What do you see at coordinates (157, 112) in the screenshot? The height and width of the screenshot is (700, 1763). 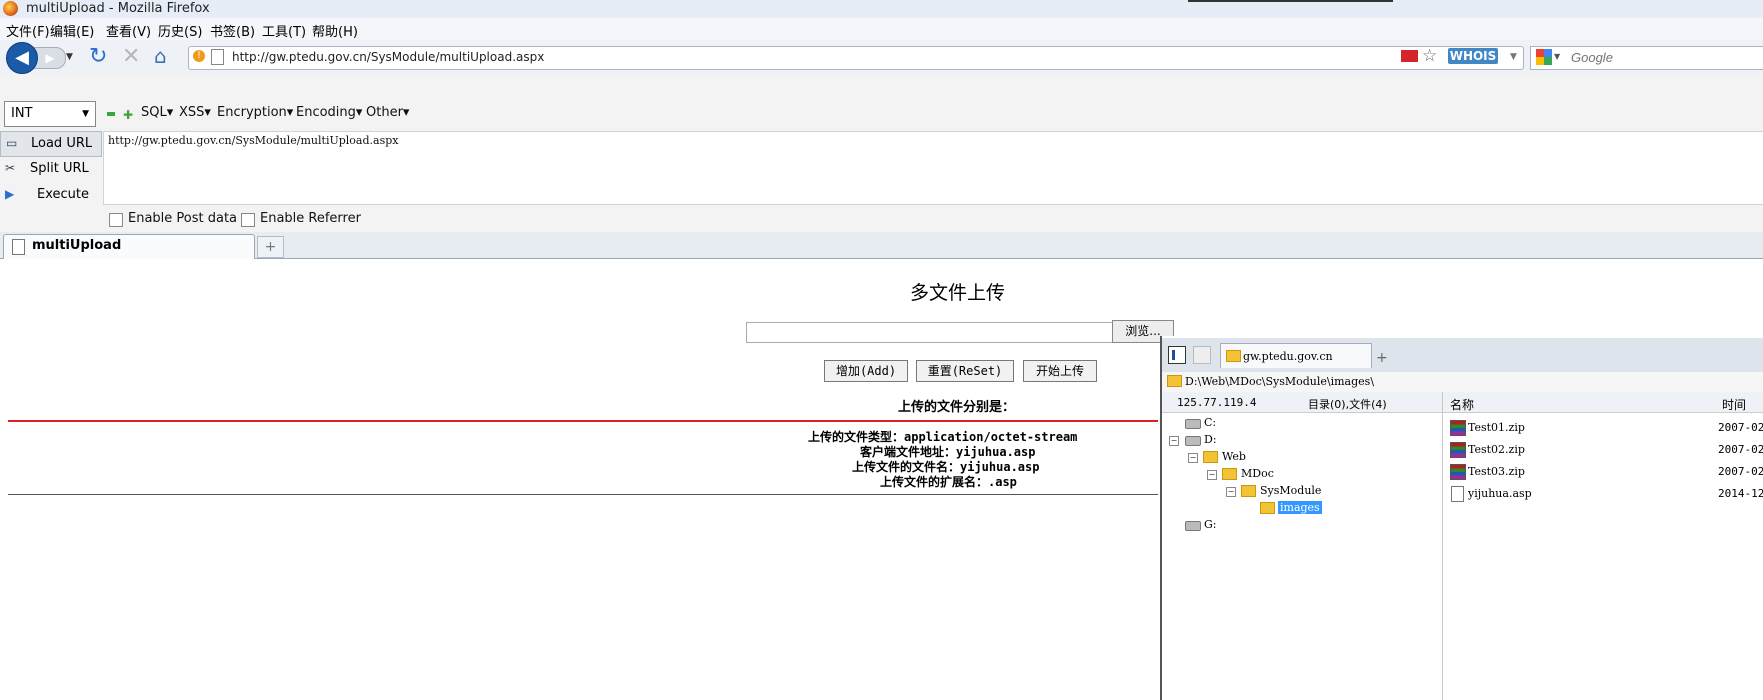 I see `hackbar-menu-sql: SQL▾` at bounding box center [157, 112].